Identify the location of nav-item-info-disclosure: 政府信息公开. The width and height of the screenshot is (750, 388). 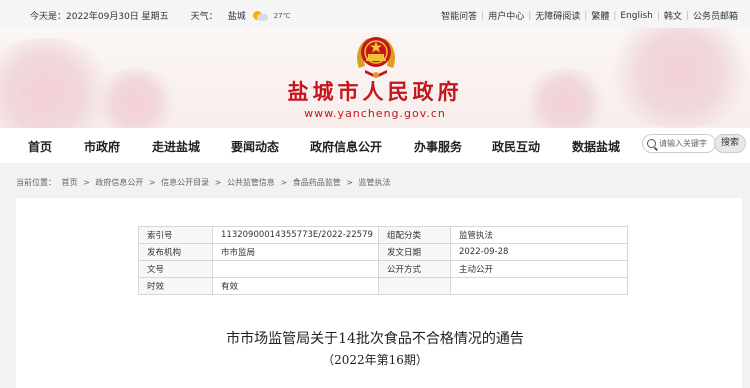
(346, 146).